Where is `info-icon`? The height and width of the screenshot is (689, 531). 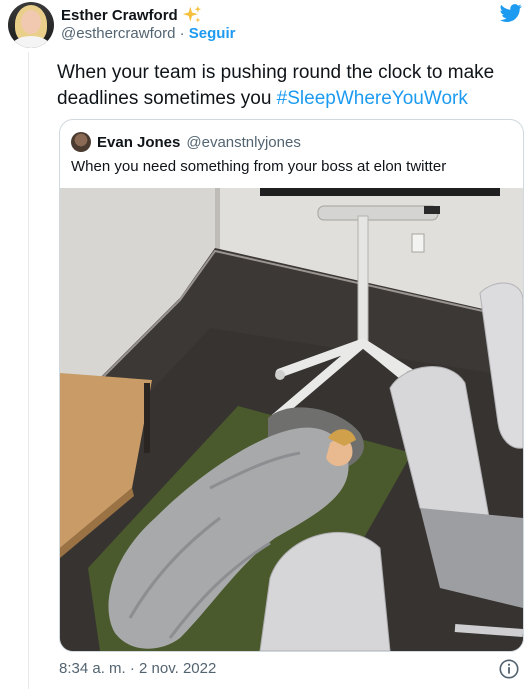 info-icon is located at coordinates (509, 669).